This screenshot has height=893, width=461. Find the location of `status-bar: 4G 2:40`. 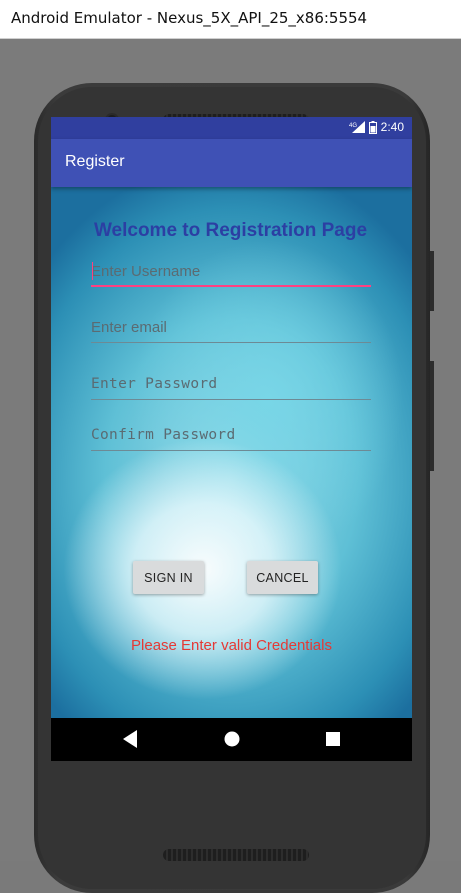

status-bar: 4G 2:40 is located at coordinates (231, 128).